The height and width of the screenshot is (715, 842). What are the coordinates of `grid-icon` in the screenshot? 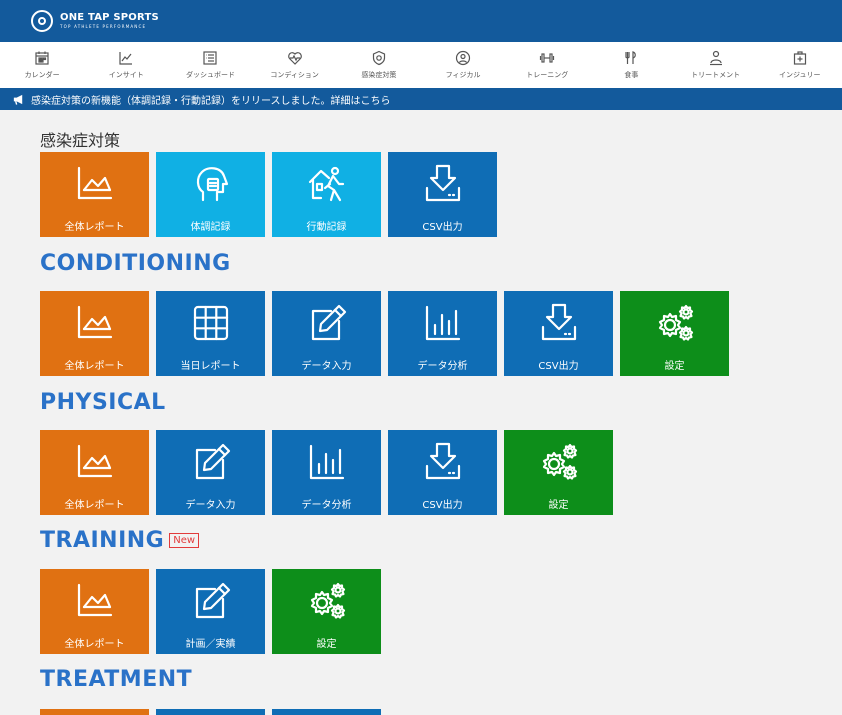 It's located at (210, 323).